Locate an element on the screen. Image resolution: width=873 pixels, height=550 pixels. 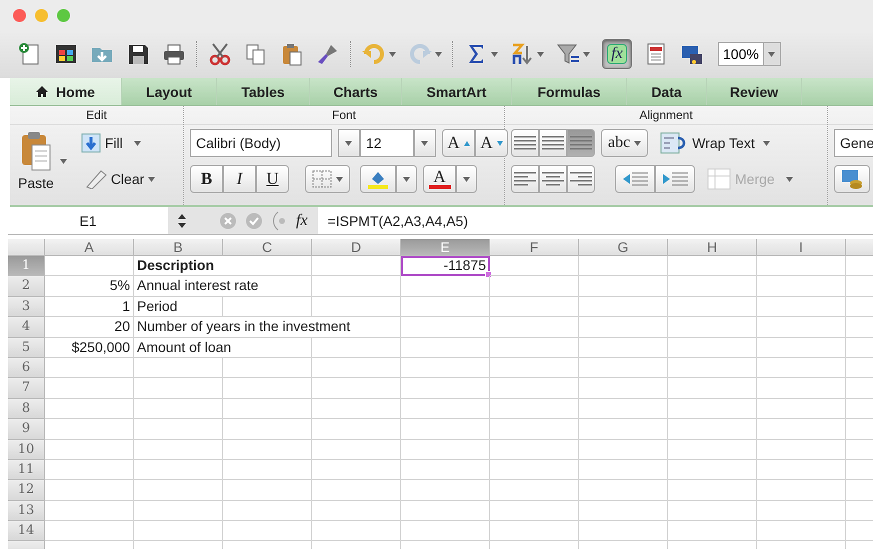
ribbon-tab: Home is located at coordinates (66, 91).